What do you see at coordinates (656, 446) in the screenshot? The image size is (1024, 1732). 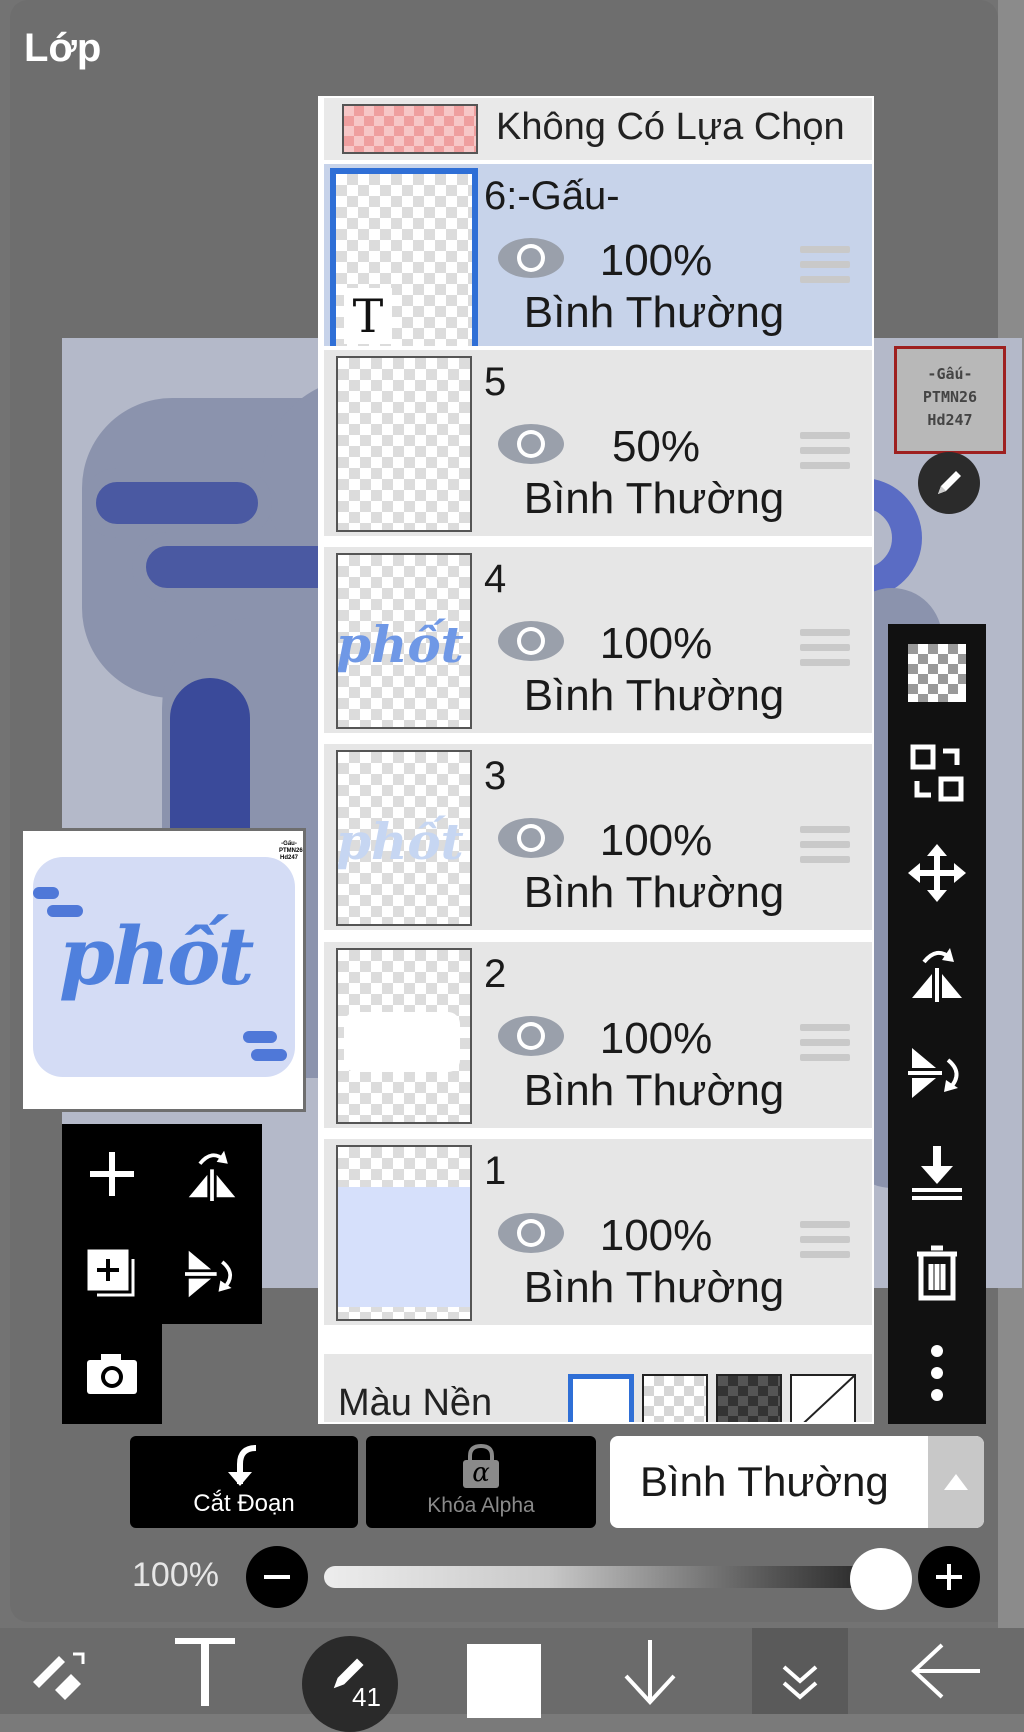 I see `layer-opacity: 50%` at bounding box center [656, 446].